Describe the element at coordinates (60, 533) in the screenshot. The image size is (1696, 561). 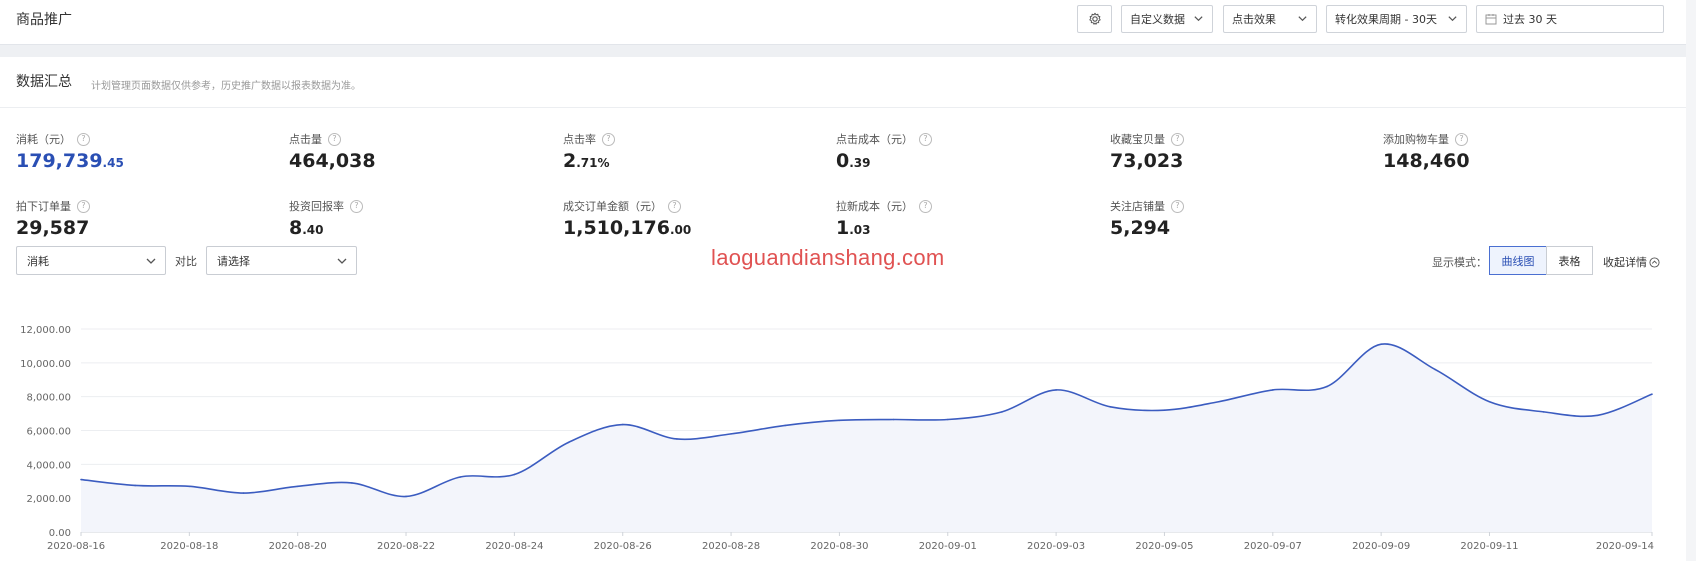
I see `y-tick-label: 0.00` at that location.